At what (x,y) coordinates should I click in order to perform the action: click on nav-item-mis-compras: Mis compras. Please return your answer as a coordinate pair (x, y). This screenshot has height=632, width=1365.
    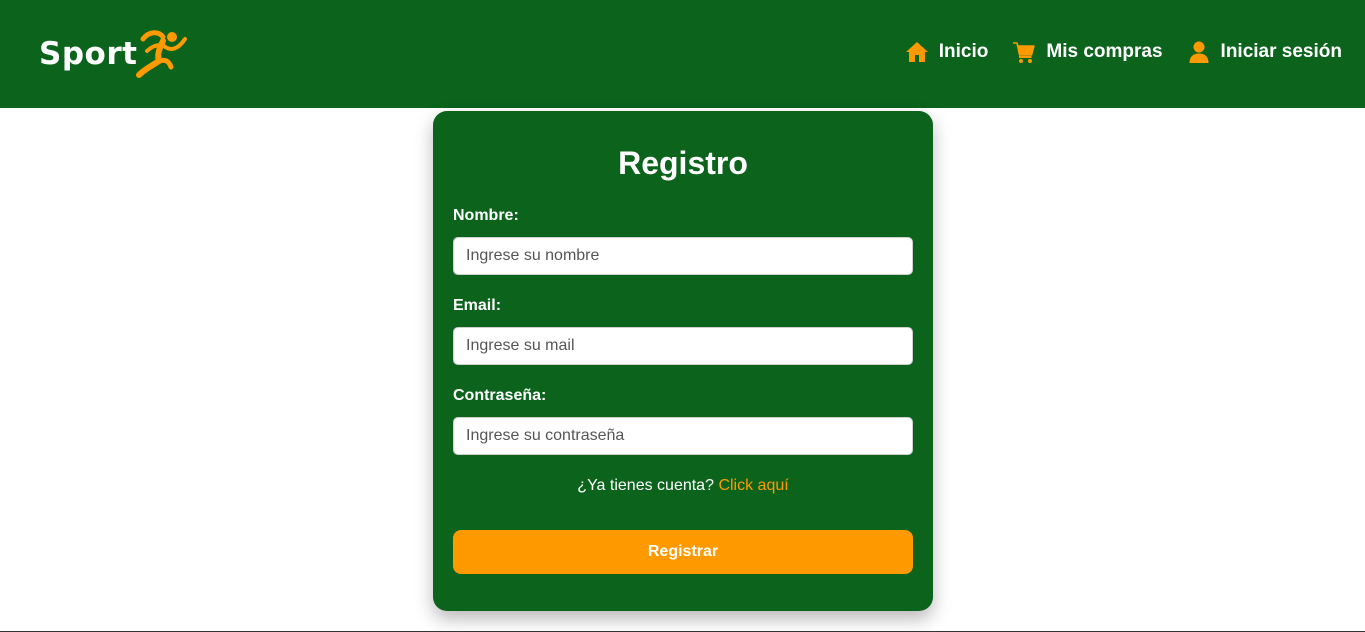
    Looking at the image, I should click on (1087, 52).